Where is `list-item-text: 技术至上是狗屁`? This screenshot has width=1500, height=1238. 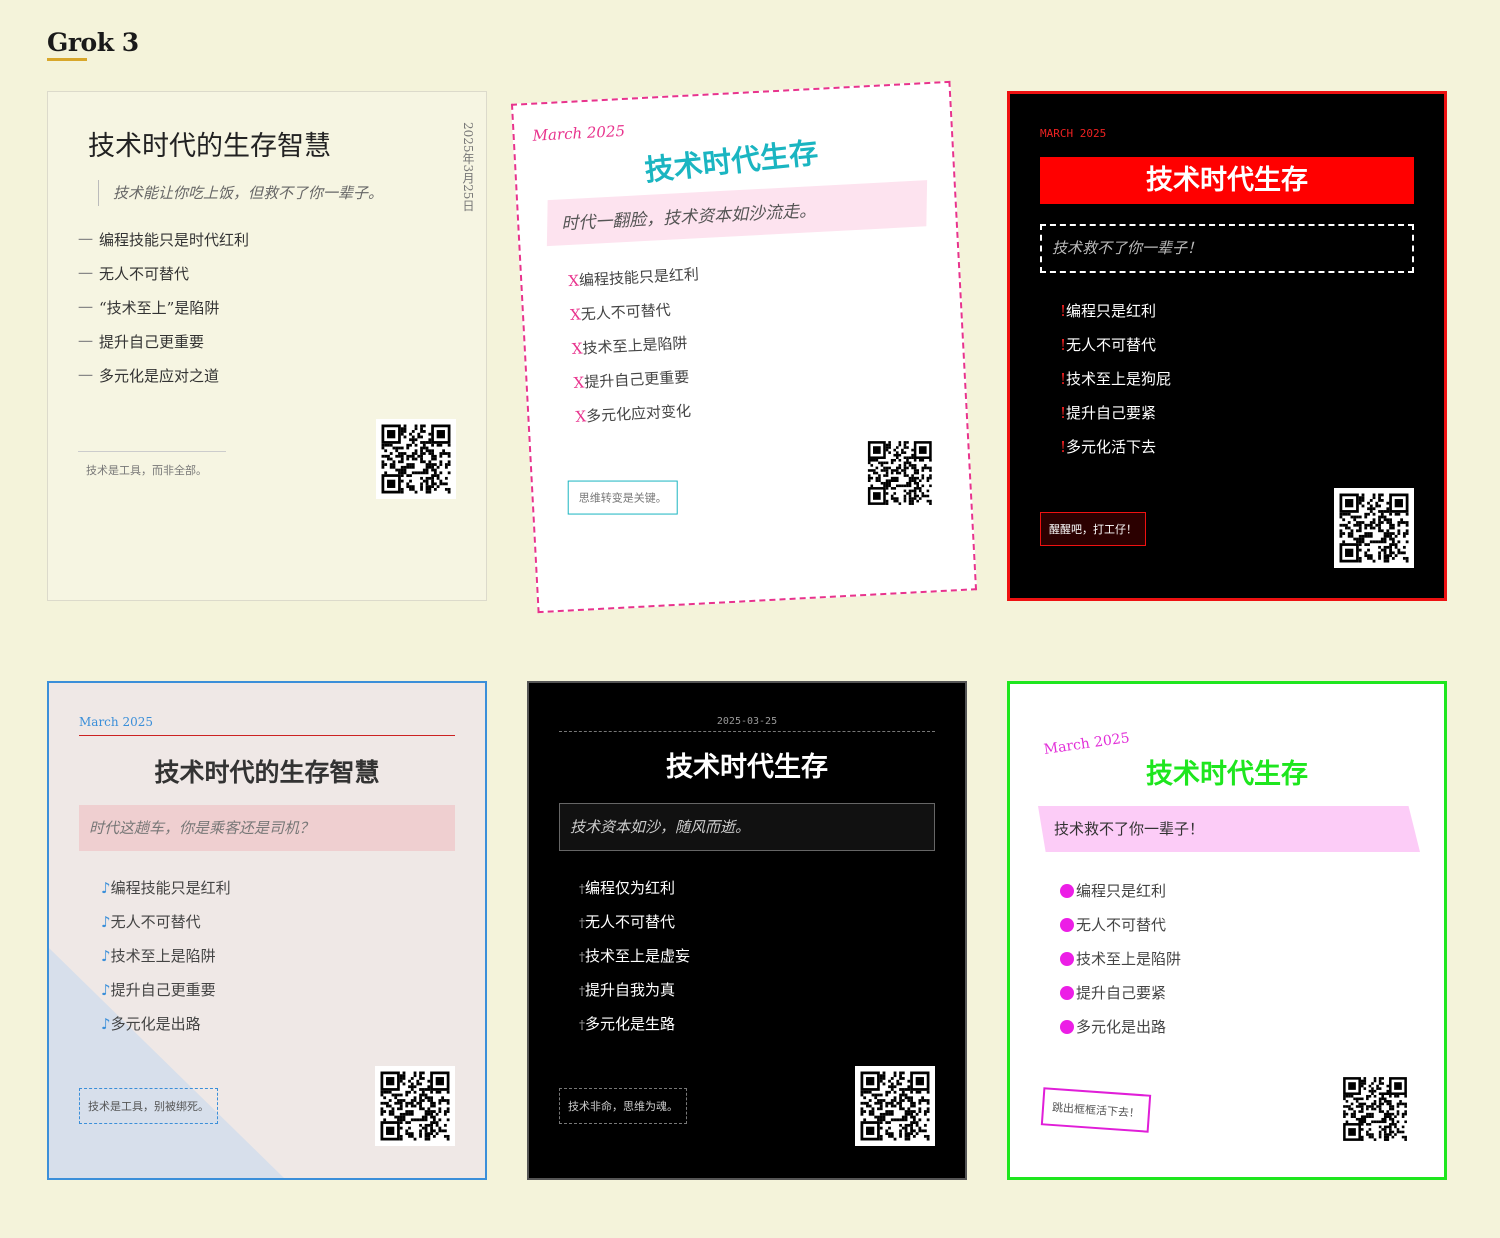 list-item-text: 技术至上是狗屁 is located at coordinates (1119, 379).